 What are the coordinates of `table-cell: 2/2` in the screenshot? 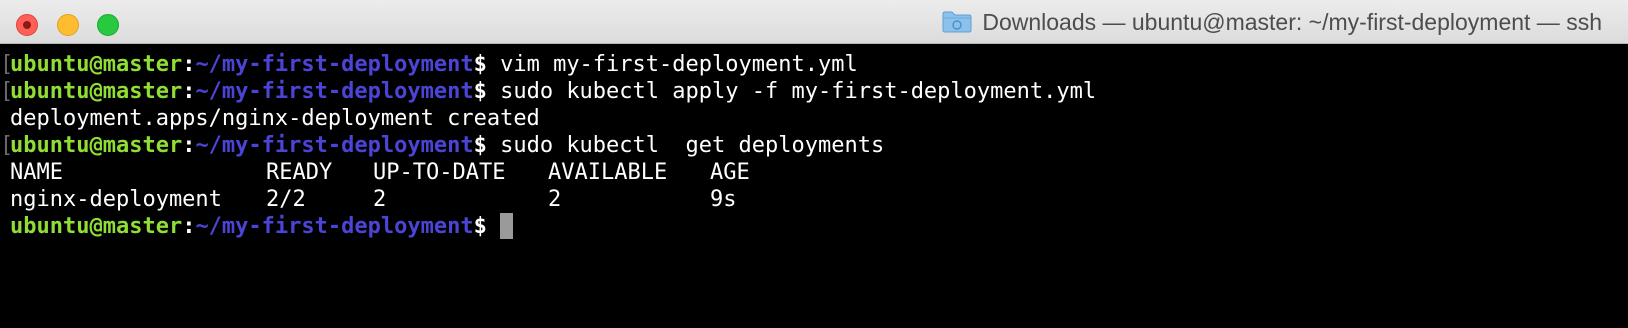 It's located at (286, 199).